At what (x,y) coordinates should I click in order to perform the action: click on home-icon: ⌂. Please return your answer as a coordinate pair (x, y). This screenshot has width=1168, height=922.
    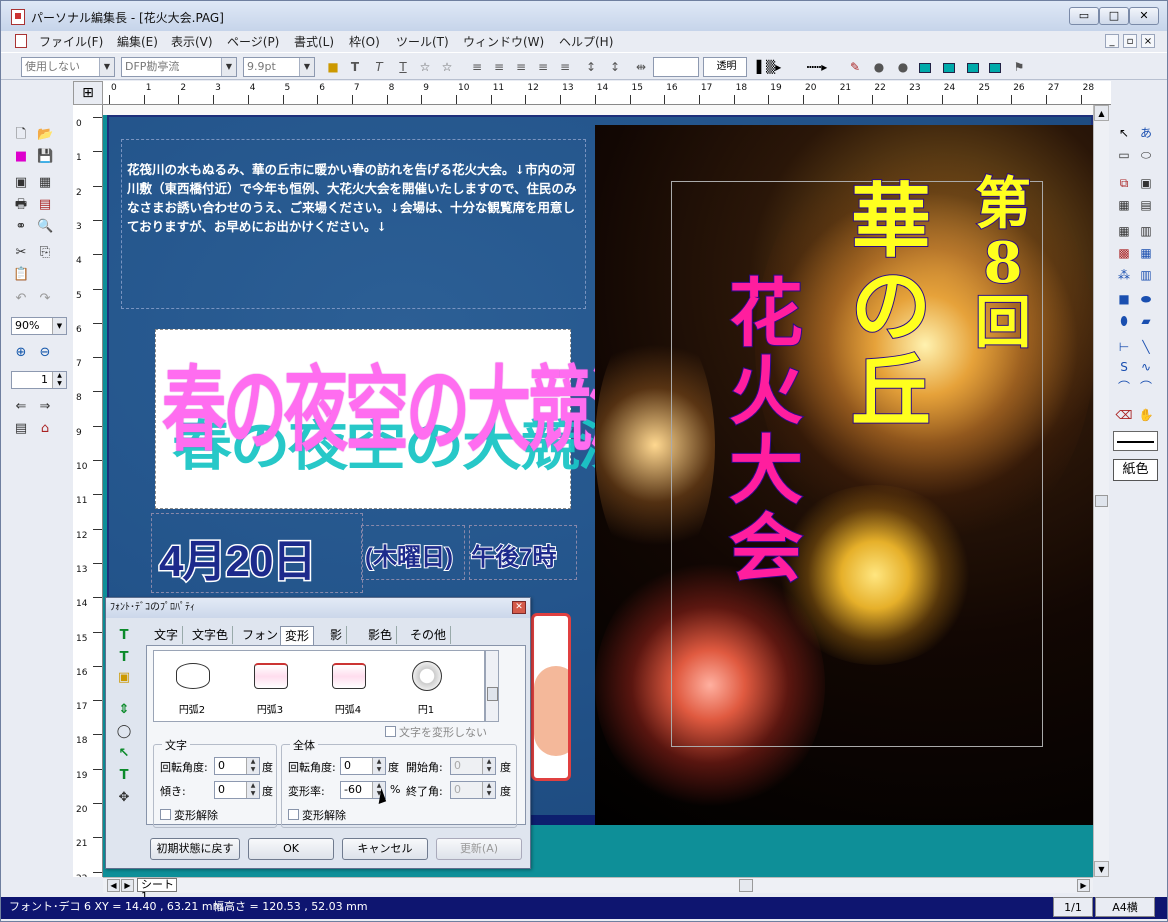
    Looking at the image, I should click on (45, 429).